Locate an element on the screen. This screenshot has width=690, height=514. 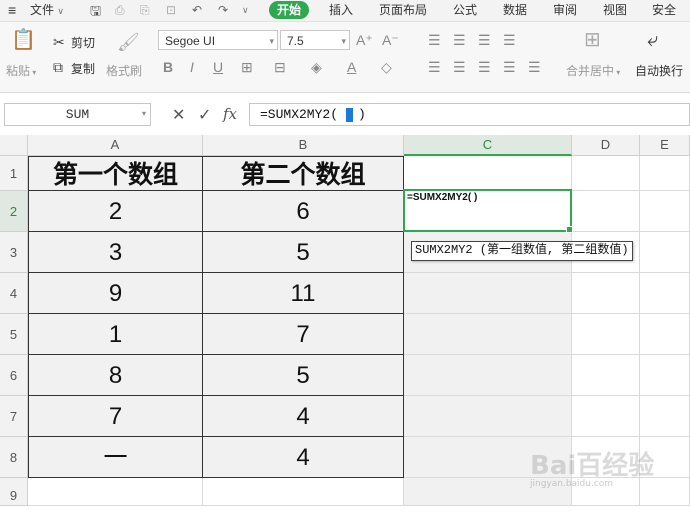
italic-icon: I is located at coordinates (192, 67).